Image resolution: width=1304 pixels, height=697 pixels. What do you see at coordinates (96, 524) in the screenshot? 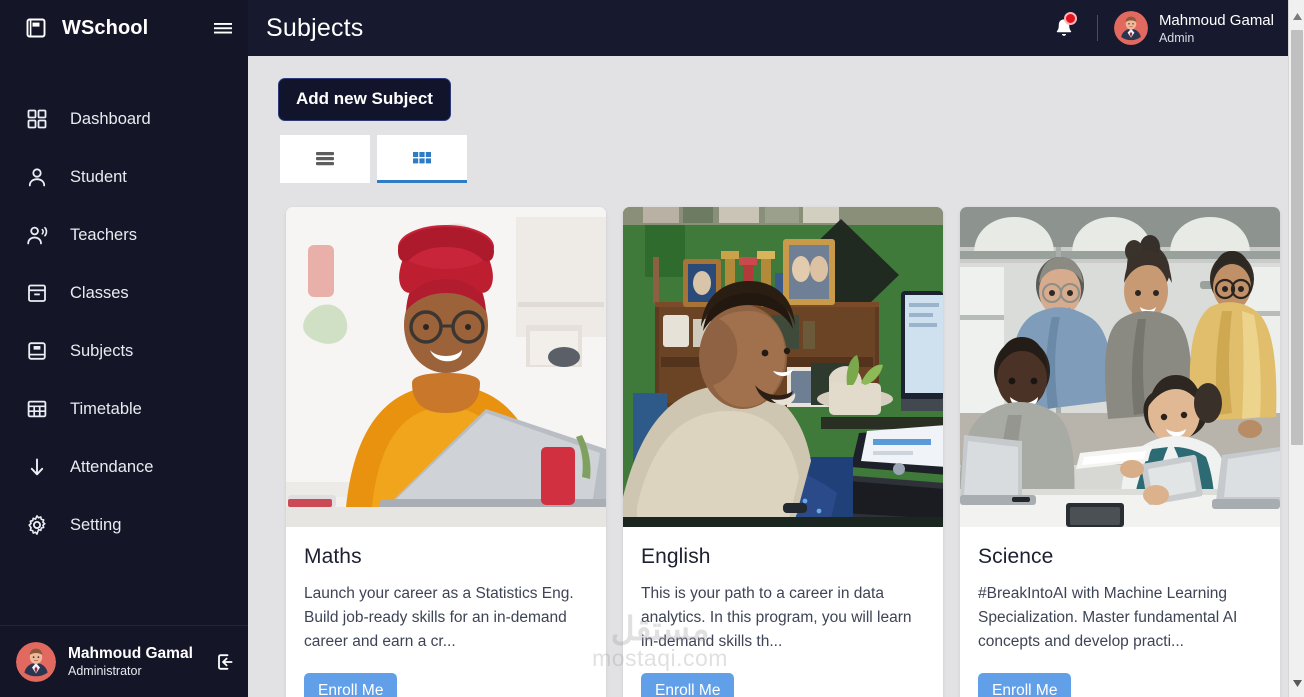
I see `sidebar-item-label: Setting` at bounding box center [96, 524].